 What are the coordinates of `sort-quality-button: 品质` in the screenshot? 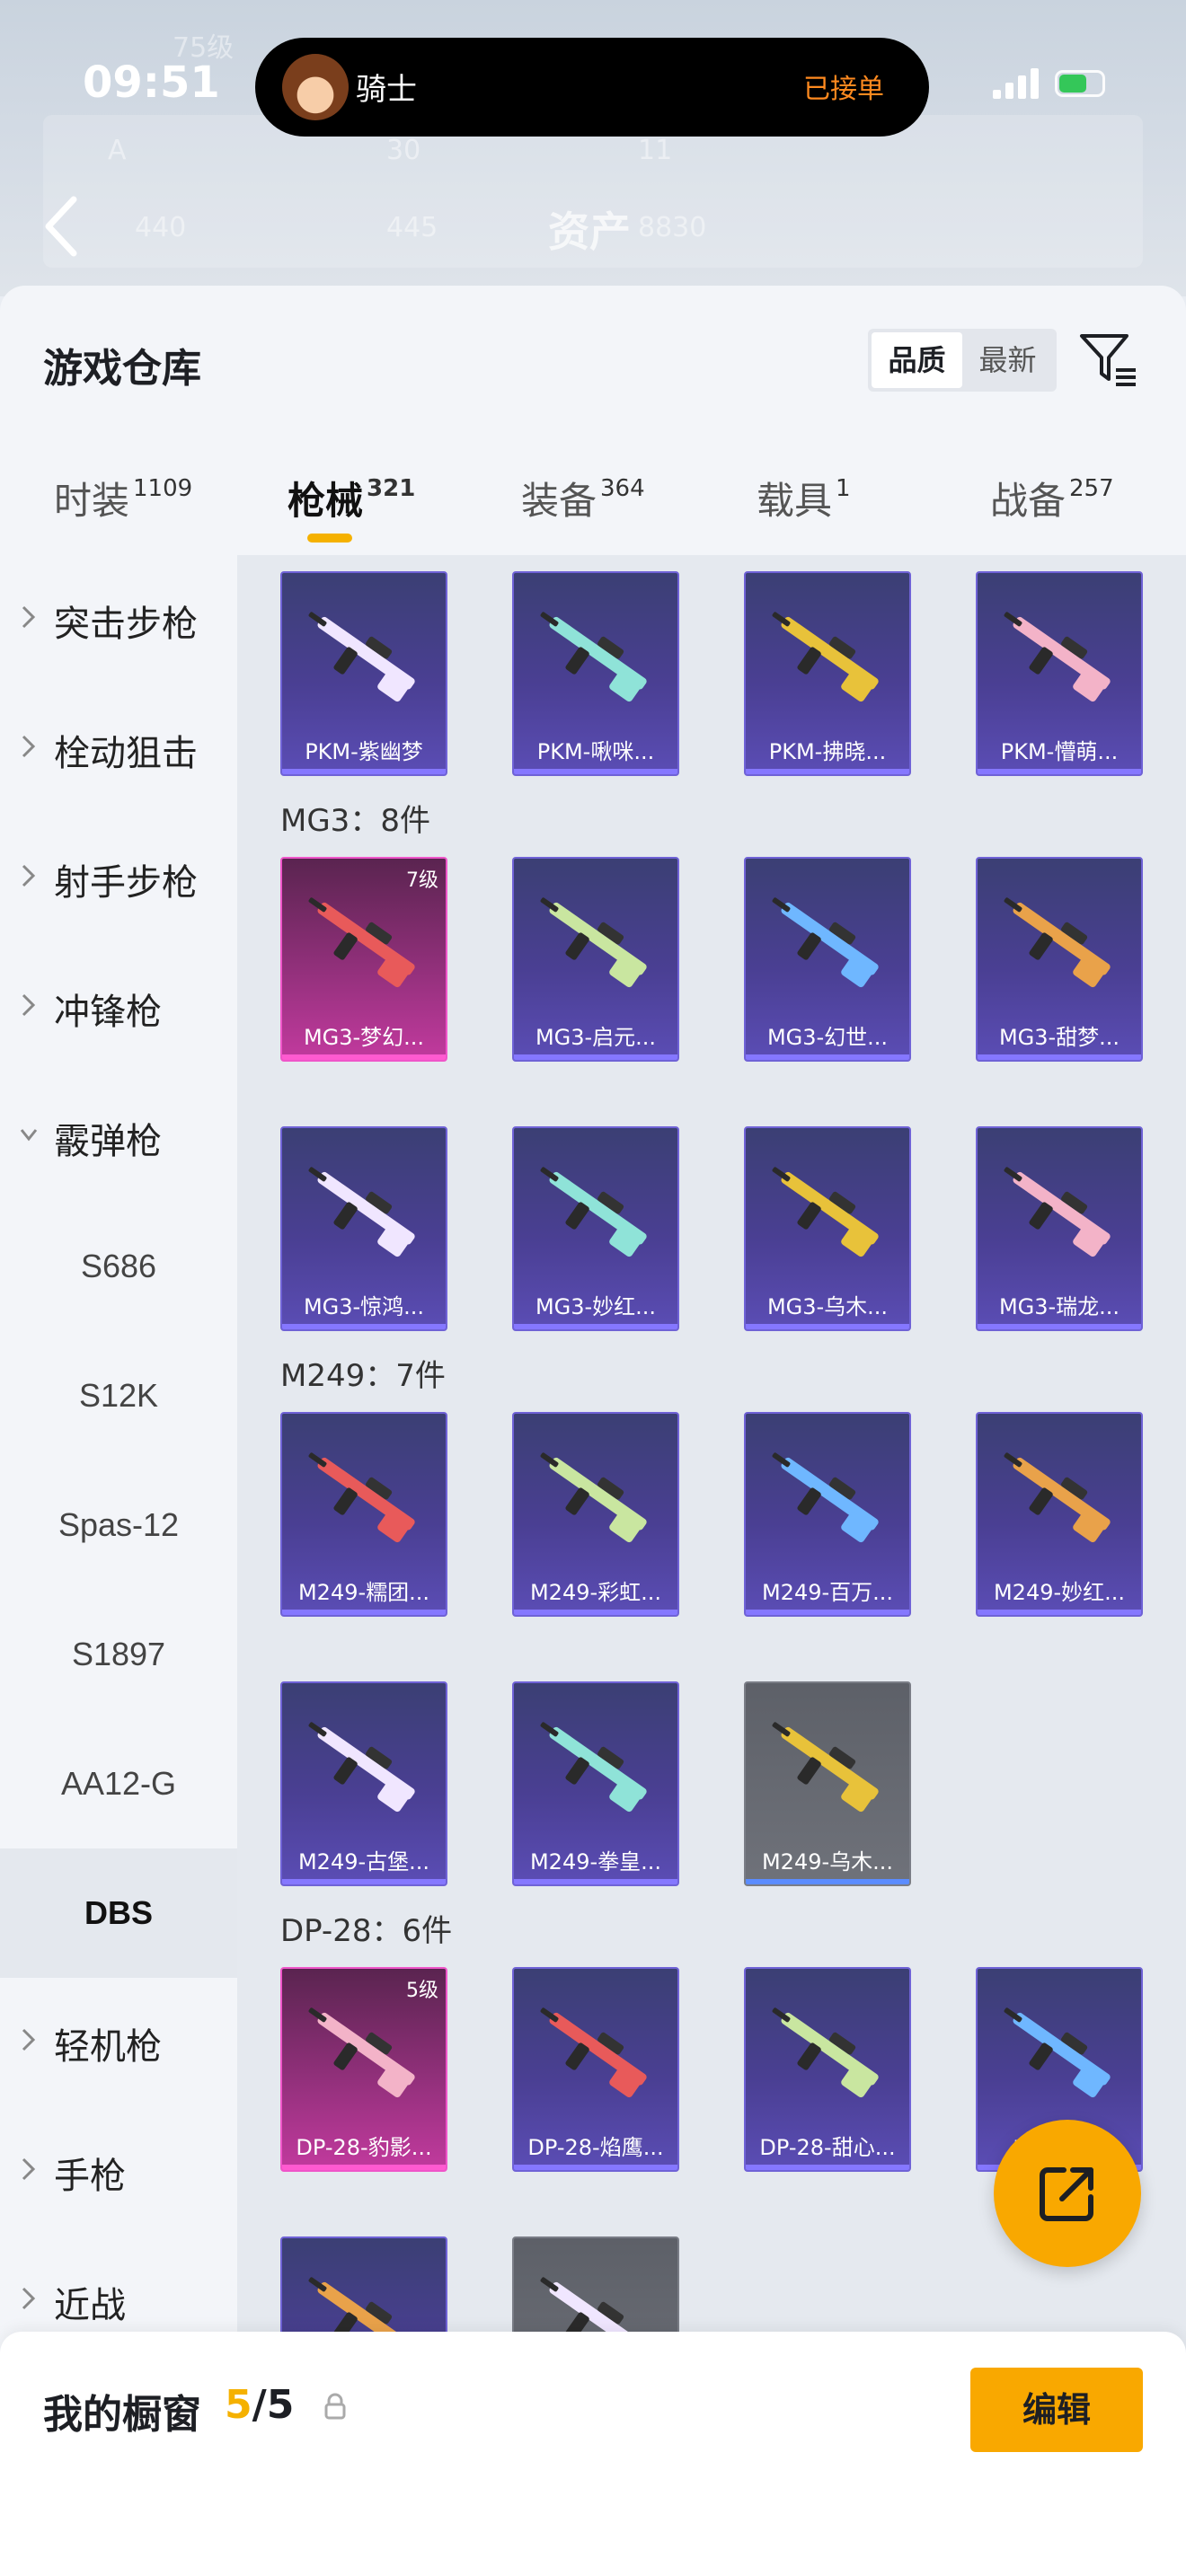 It's located at (917, 360).